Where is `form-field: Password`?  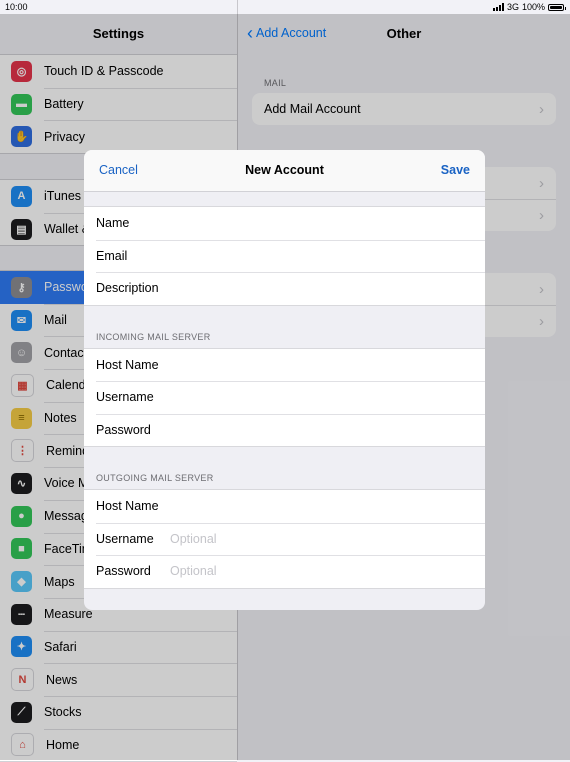 form-field: Password is located at coordinates (284, 430).